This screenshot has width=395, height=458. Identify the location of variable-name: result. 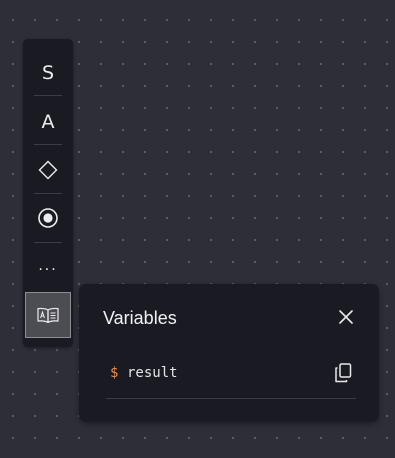
(152, 373).